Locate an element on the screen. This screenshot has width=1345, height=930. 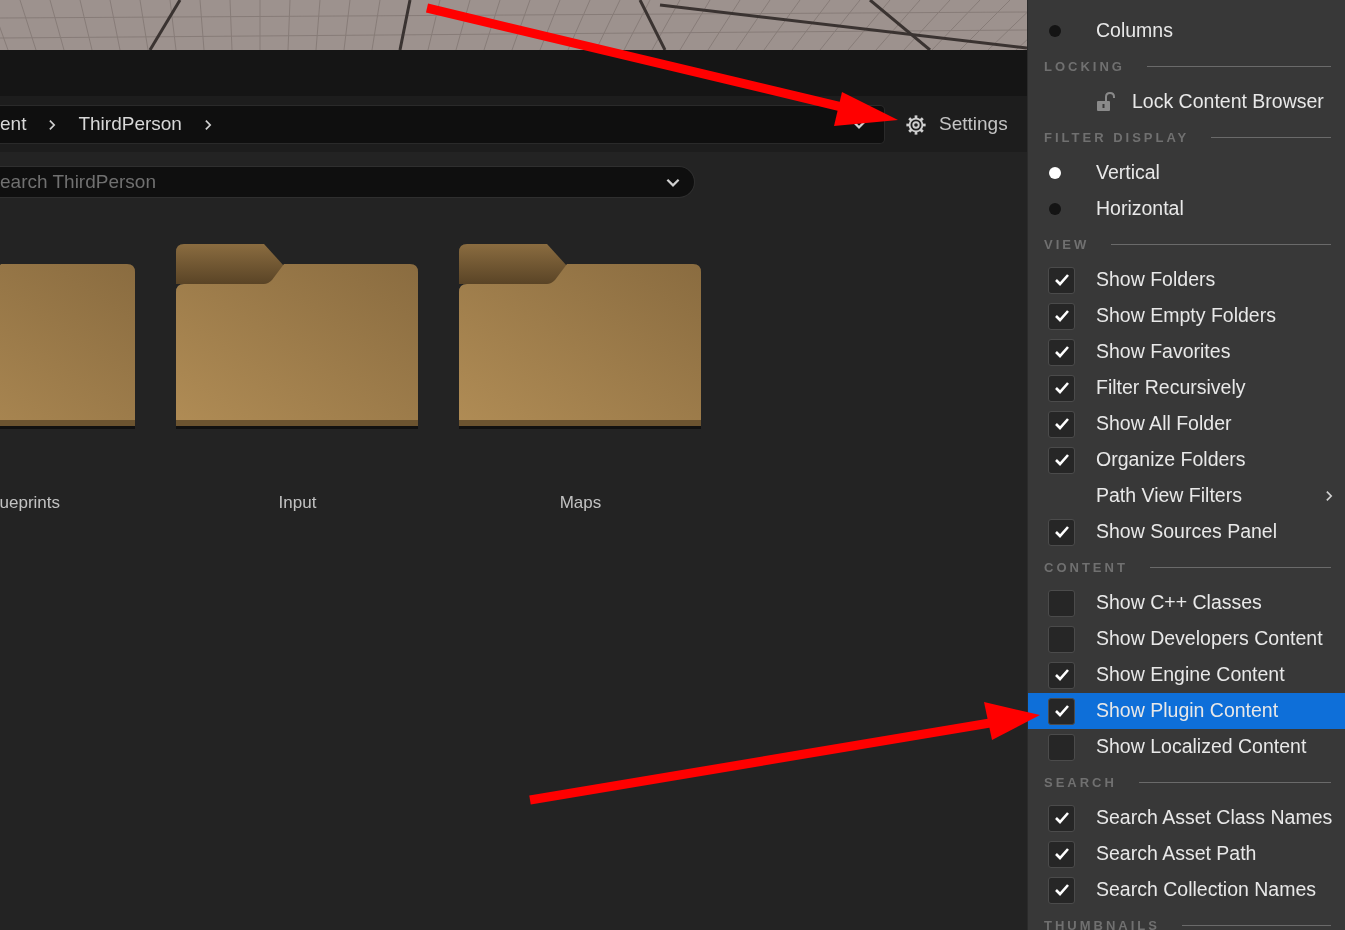
menu-item: Show Empty Folders is located at coordinates (1186, 316).